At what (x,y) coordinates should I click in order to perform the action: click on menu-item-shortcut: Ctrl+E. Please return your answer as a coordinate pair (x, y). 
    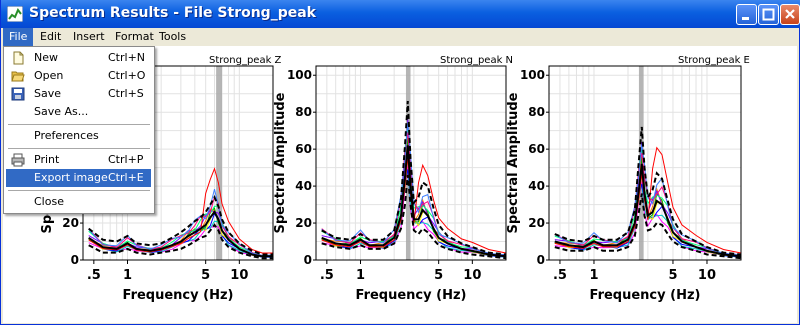
    Looking at the image, I should click on (126, 177).